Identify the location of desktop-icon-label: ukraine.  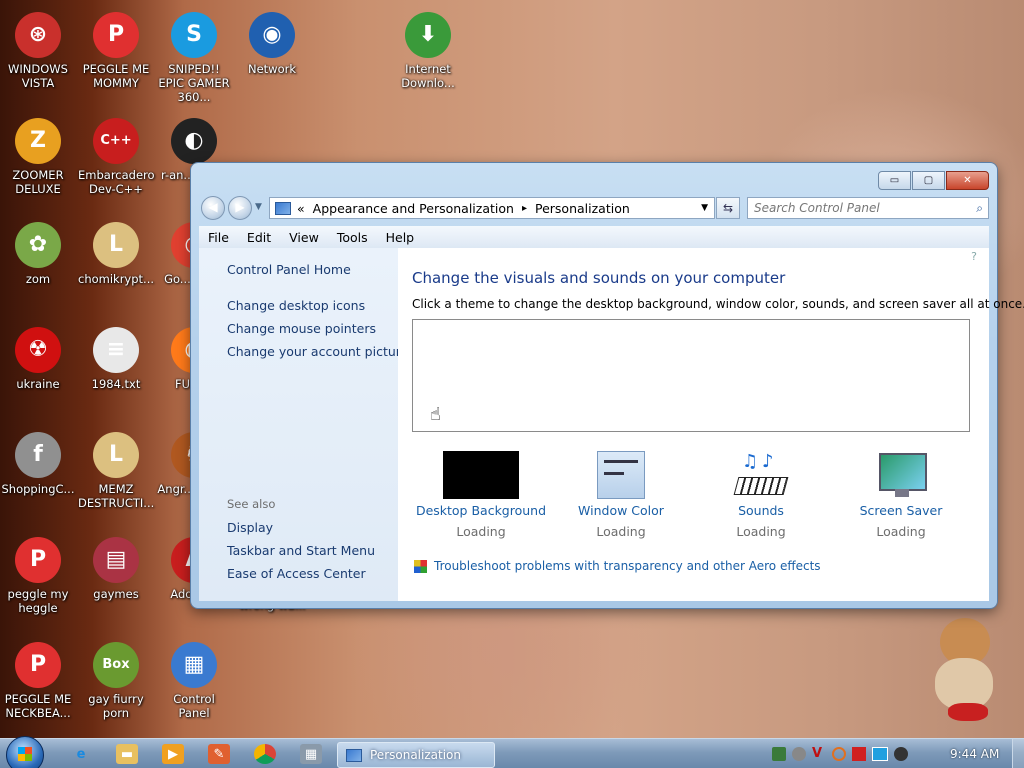
(38, 384).